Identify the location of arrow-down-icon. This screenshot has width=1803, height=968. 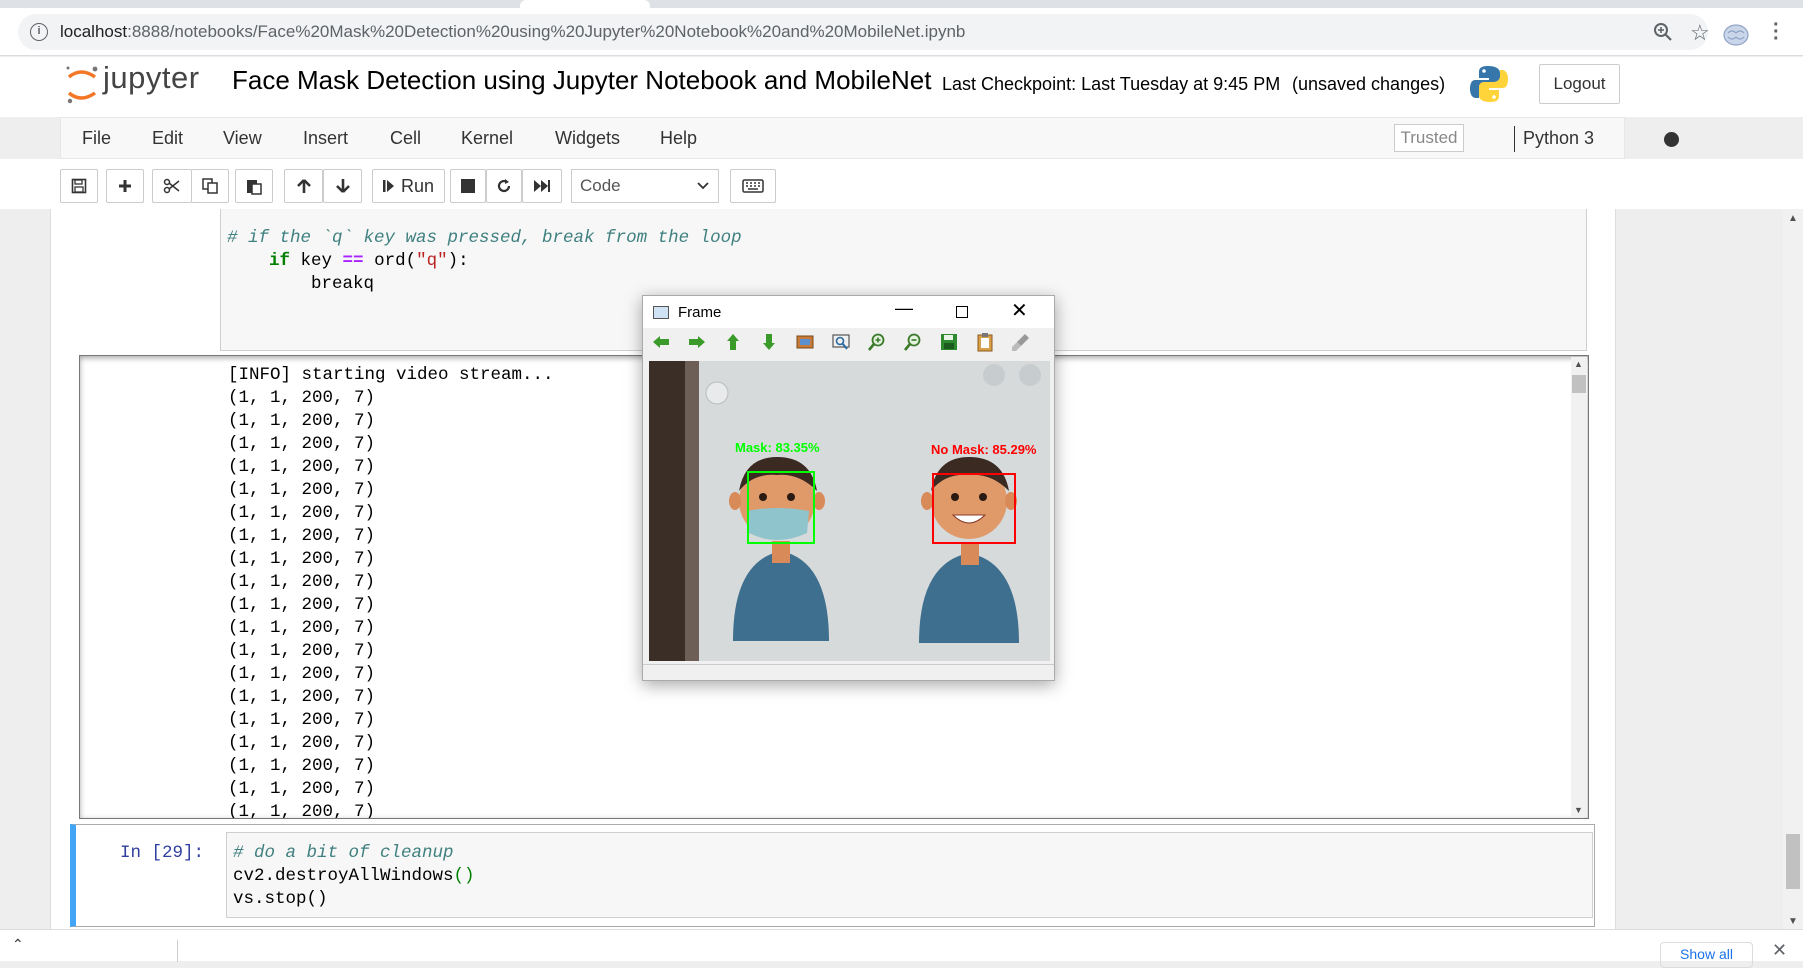
(342, 186).